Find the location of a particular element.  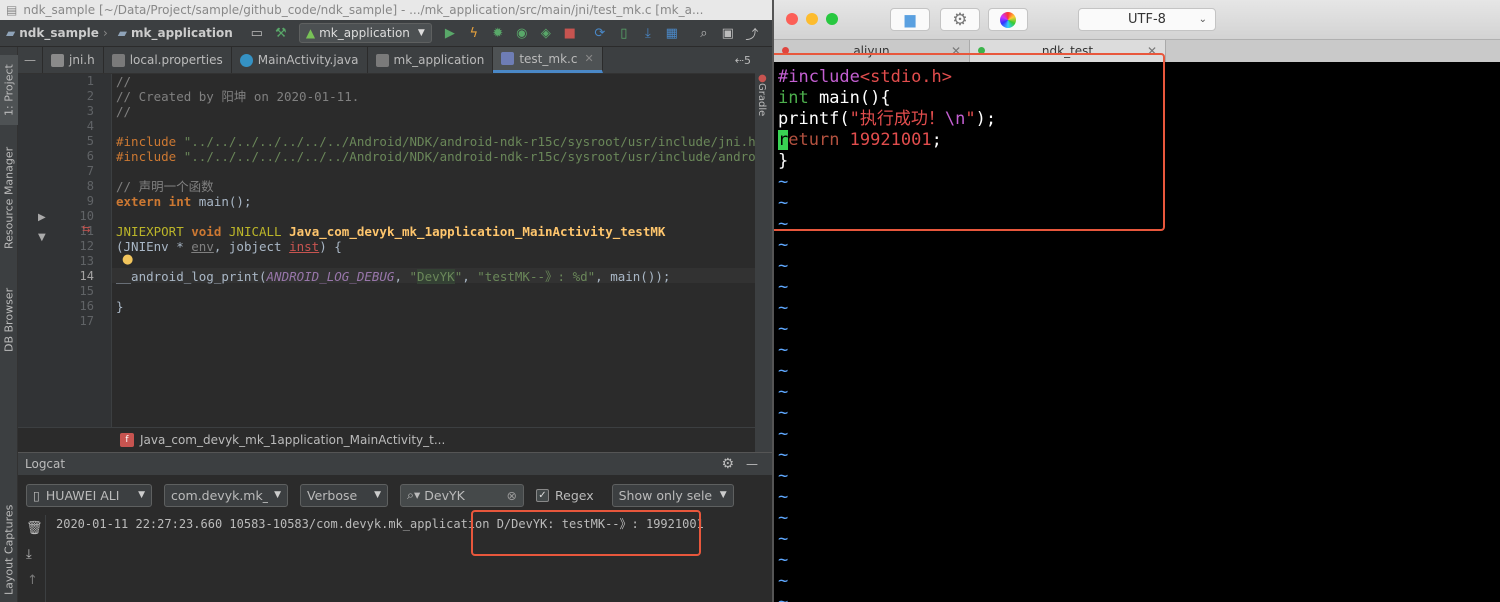

color-wheel-icon is located at coordinates (1008, 19).